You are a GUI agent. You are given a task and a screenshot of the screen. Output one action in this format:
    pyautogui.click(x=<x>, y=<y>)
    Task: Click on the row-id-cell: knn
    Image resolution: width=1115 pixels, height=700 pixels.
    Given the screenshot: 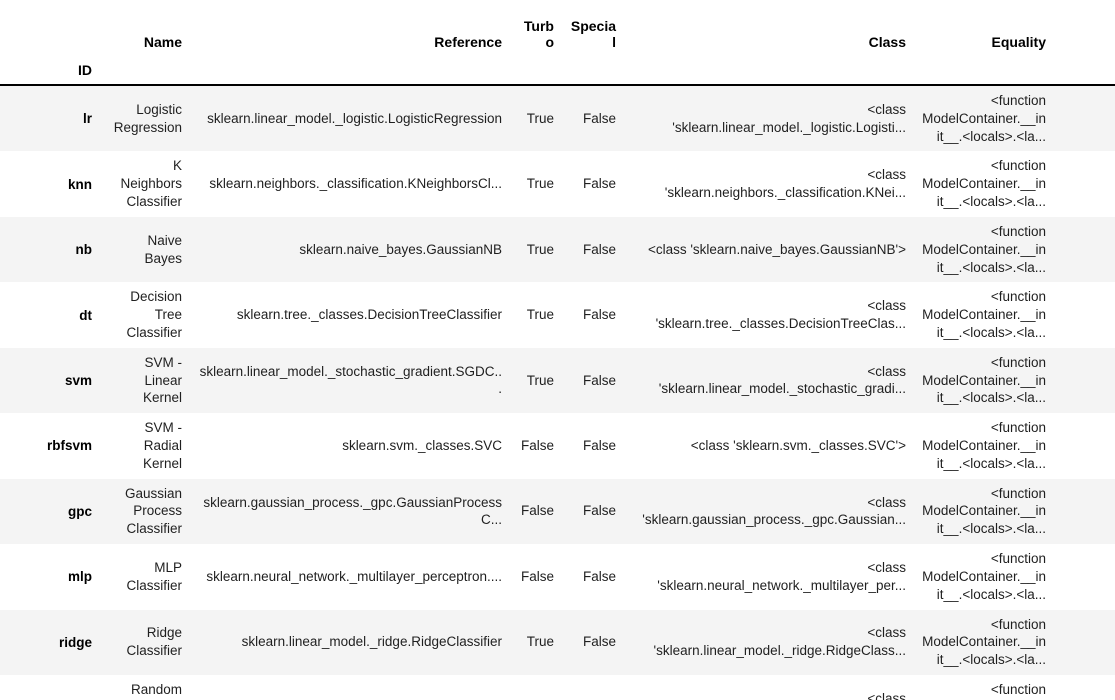 What is the action you would take?
    pyautogui.click(x=50, y=184)
    